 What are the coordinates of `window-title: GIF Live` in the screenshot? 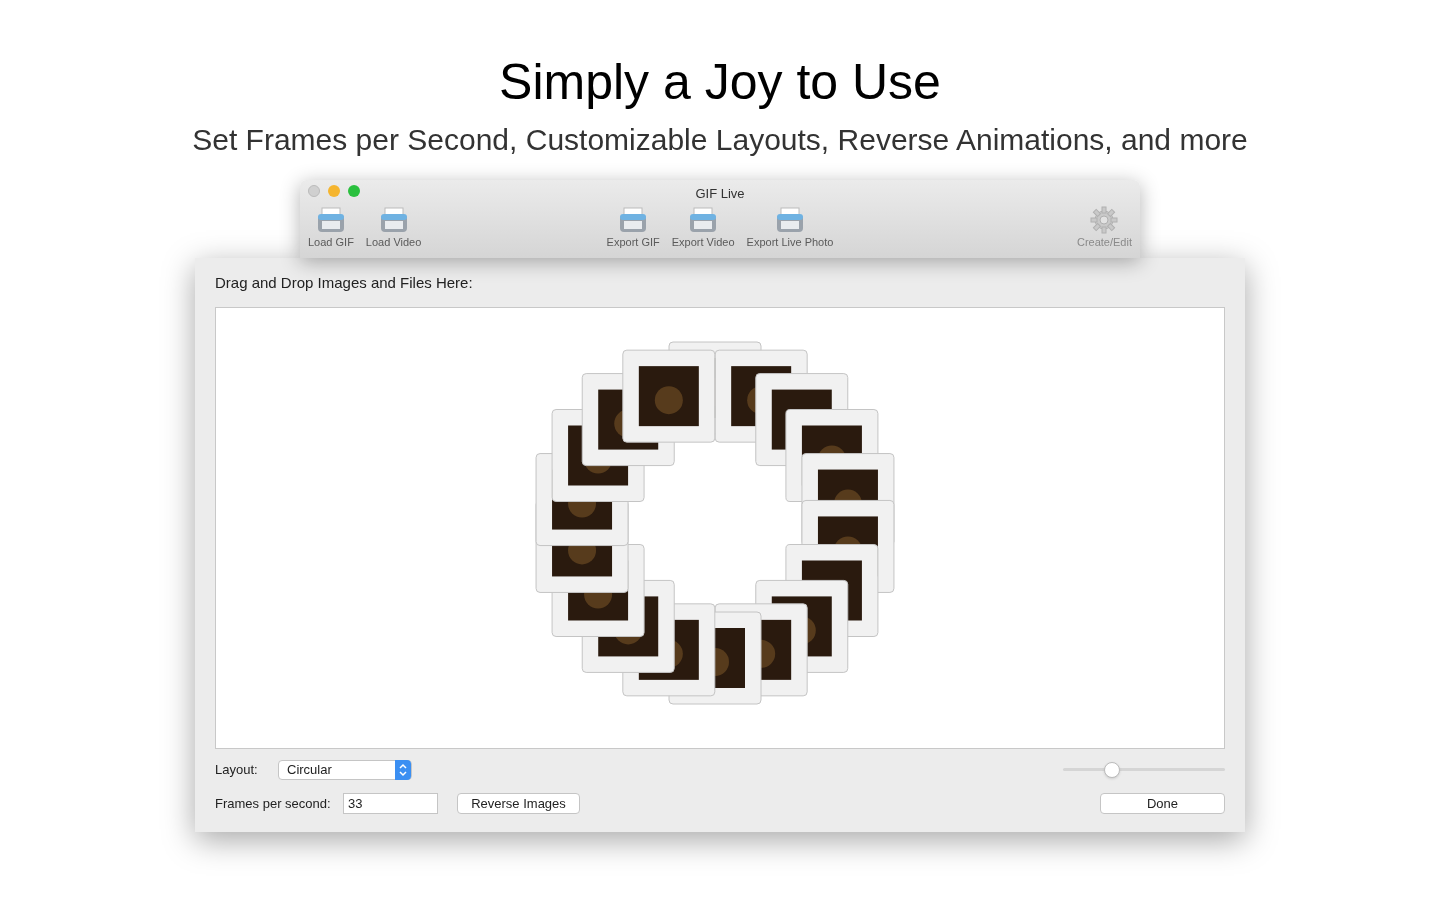 It's located at (720, 194).